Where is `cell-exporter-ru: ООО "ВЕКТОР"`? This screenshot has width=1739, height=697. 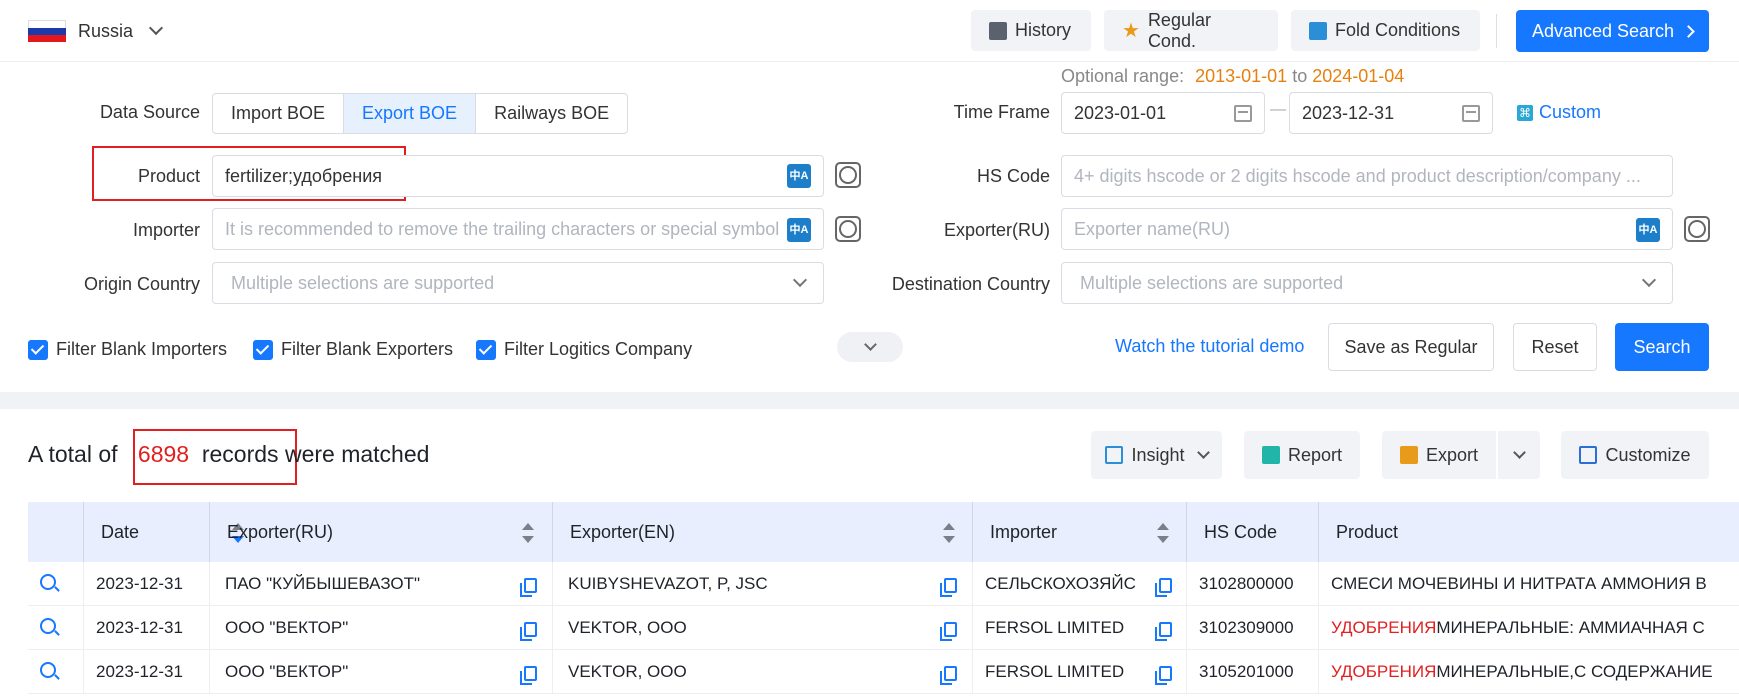
cell-exporter-ru: ООО "ВЕКТОР" is located at coordinates (380, 628).